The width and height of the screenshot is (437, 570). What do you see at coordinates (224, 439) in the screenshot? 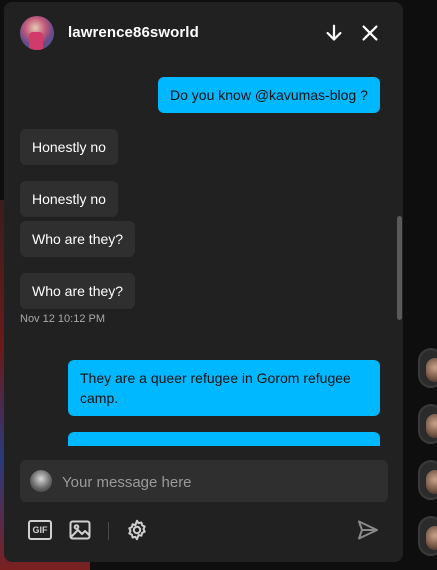
I see `message-bubble-partial` at bounding box center [224, 439].